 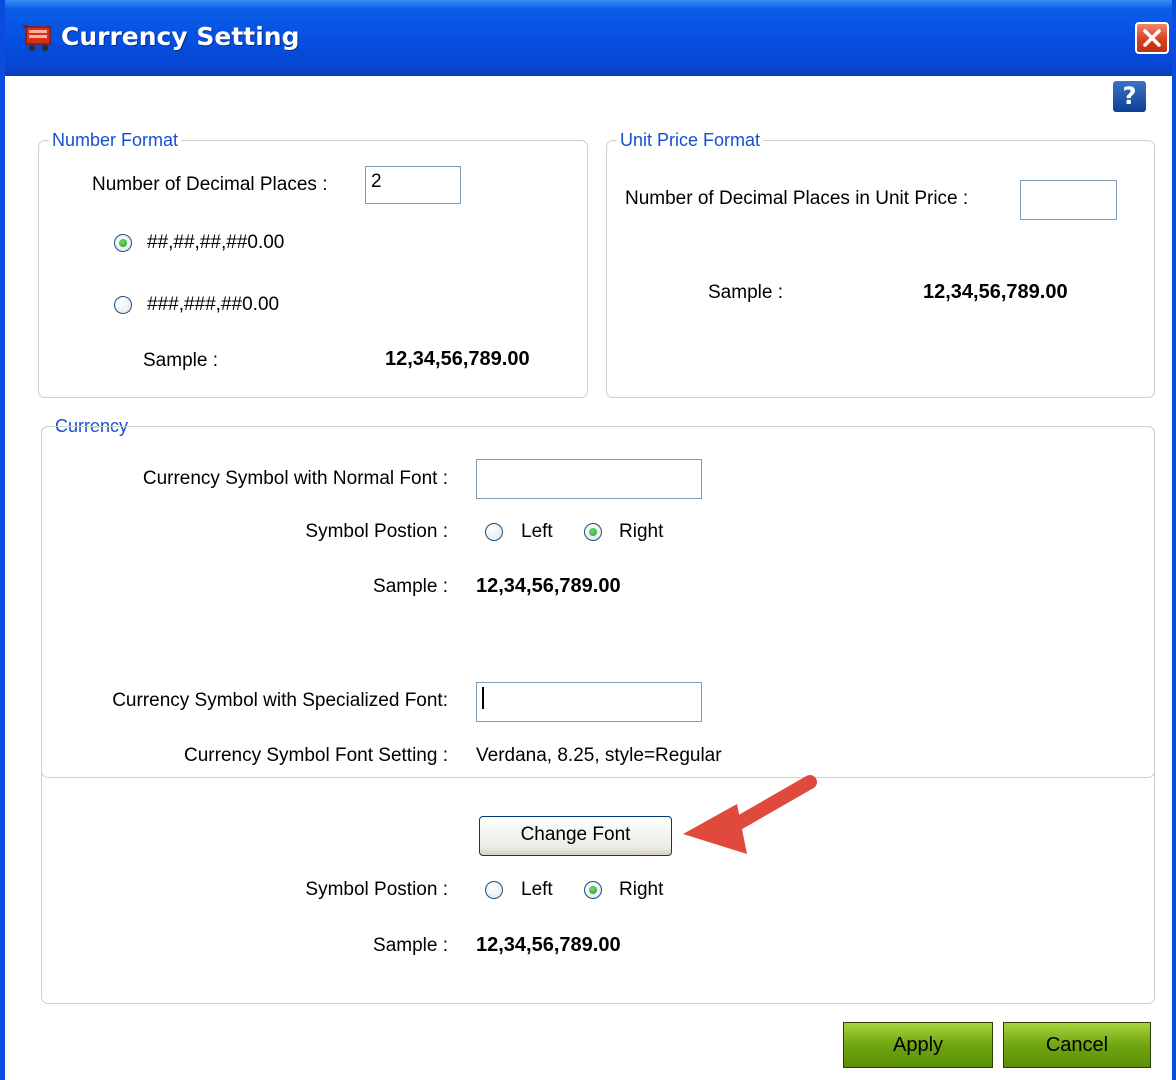 What do you see at coordinates (494, 890) in the screenshot?
I see `specialized-position-left-radio` at bounding box center [494, 890].